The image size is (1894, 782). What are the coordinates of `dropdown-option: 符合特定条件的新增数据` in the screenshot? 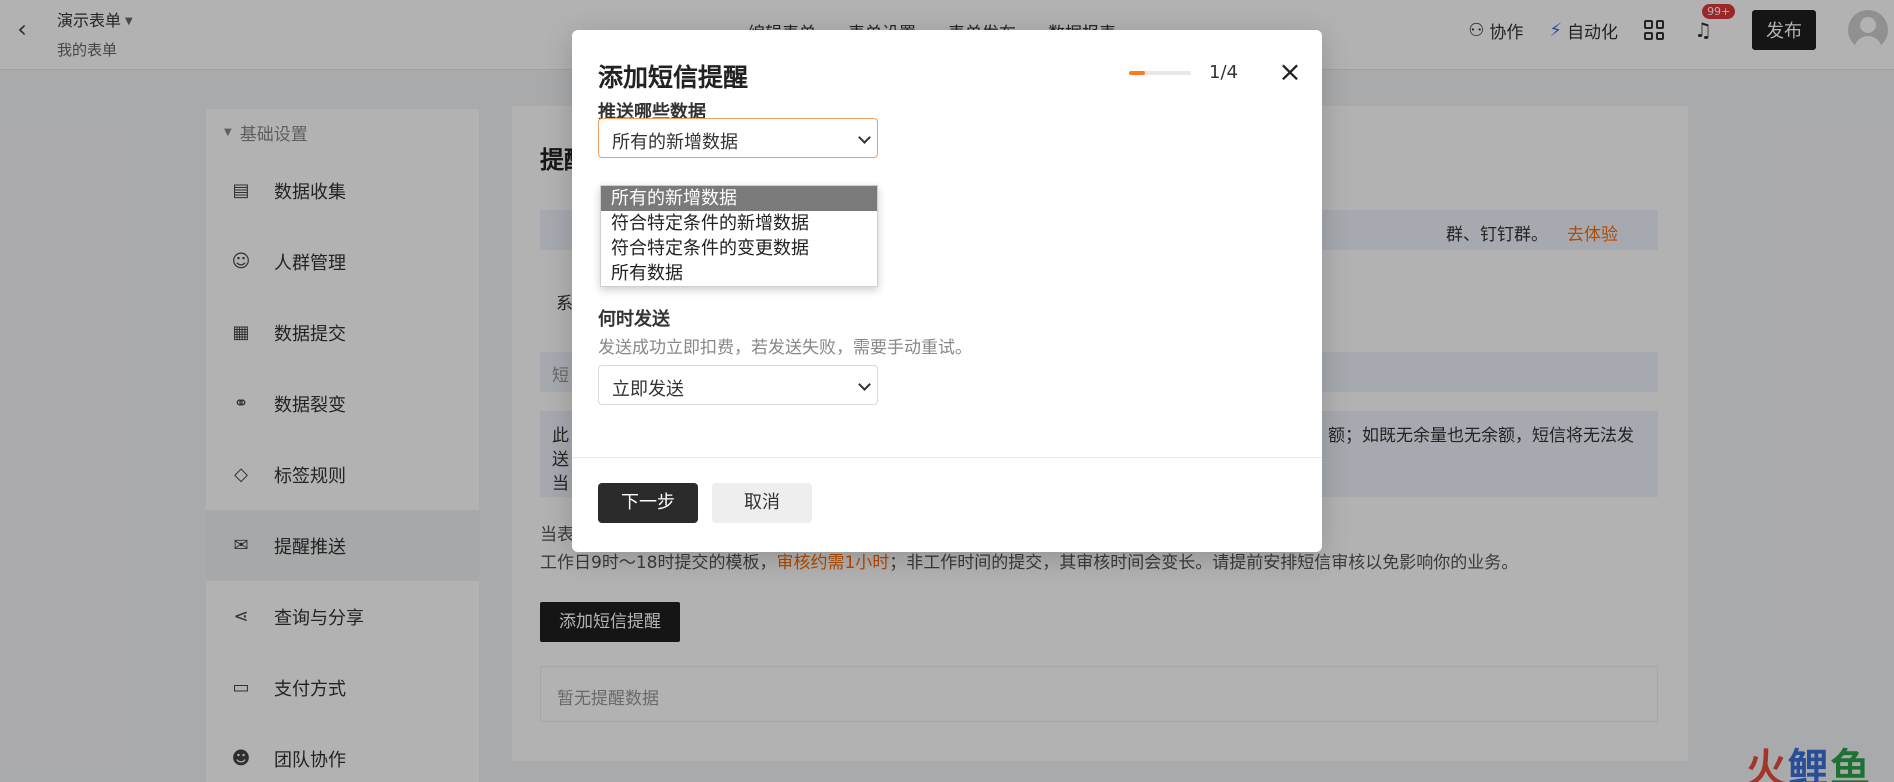 It's located at (739, 223).